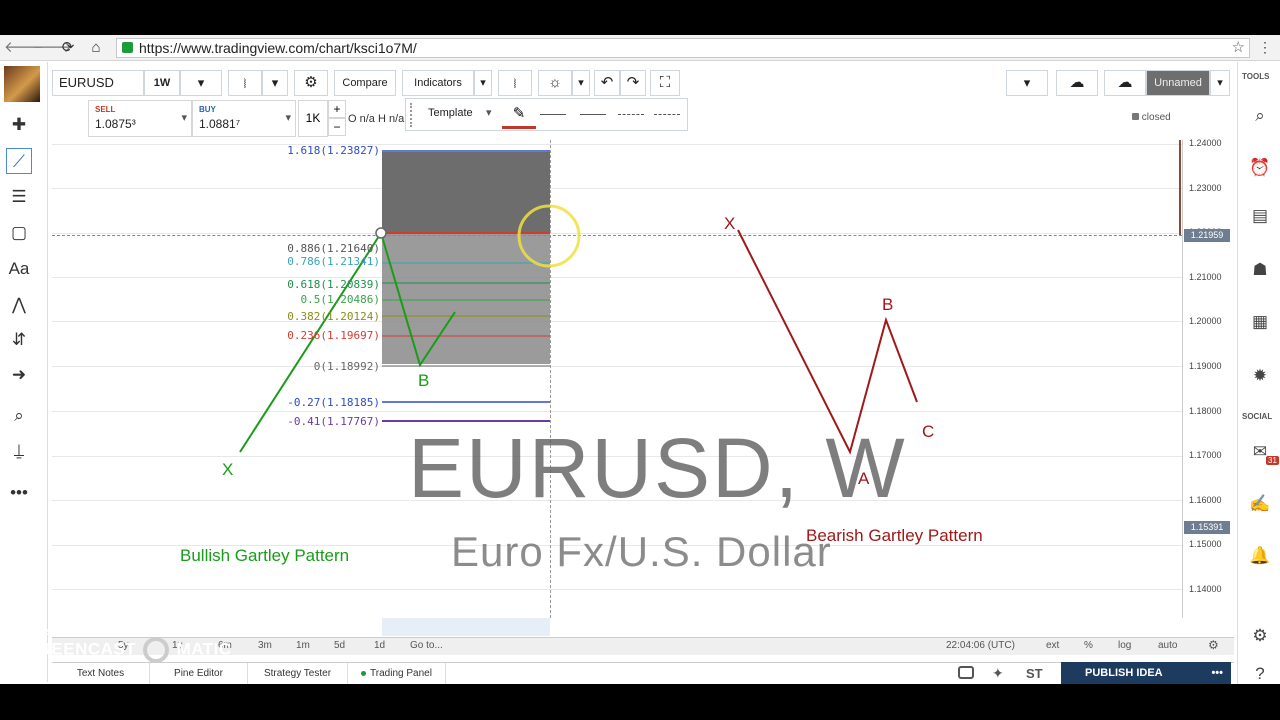 The width and height of the screenshot is (1280, 720). Describe the element at coordinates (1260, 270) in the screenshot. I see `hotlist-icon: ☗` at that location.